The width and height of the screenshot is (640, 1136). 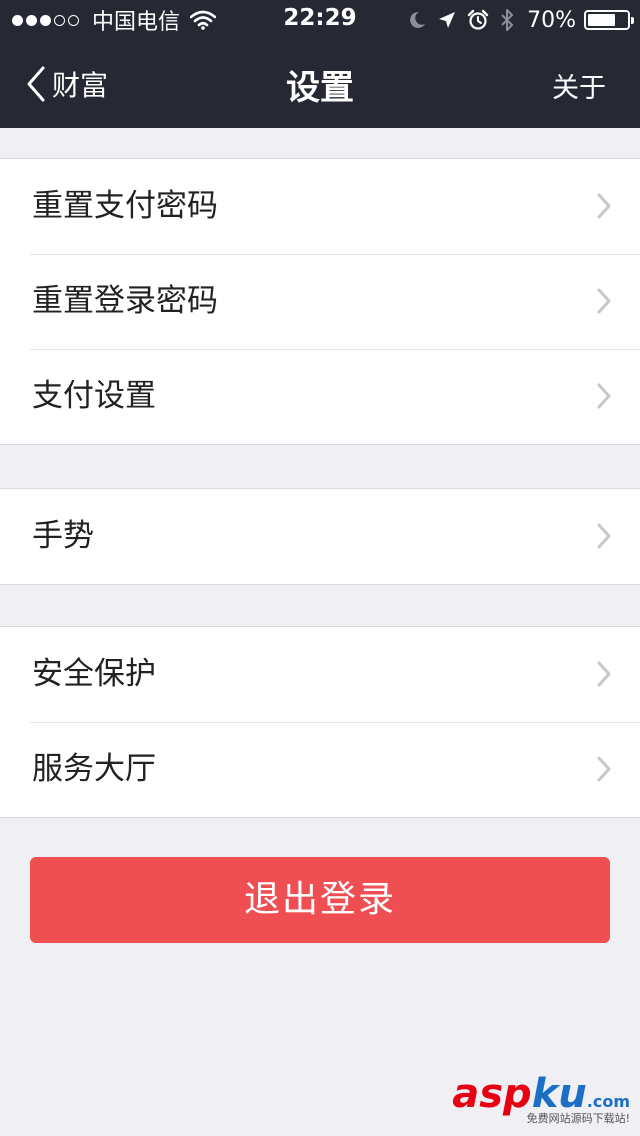 I want to click on status-right: 70%, so click(x=515, y=20).